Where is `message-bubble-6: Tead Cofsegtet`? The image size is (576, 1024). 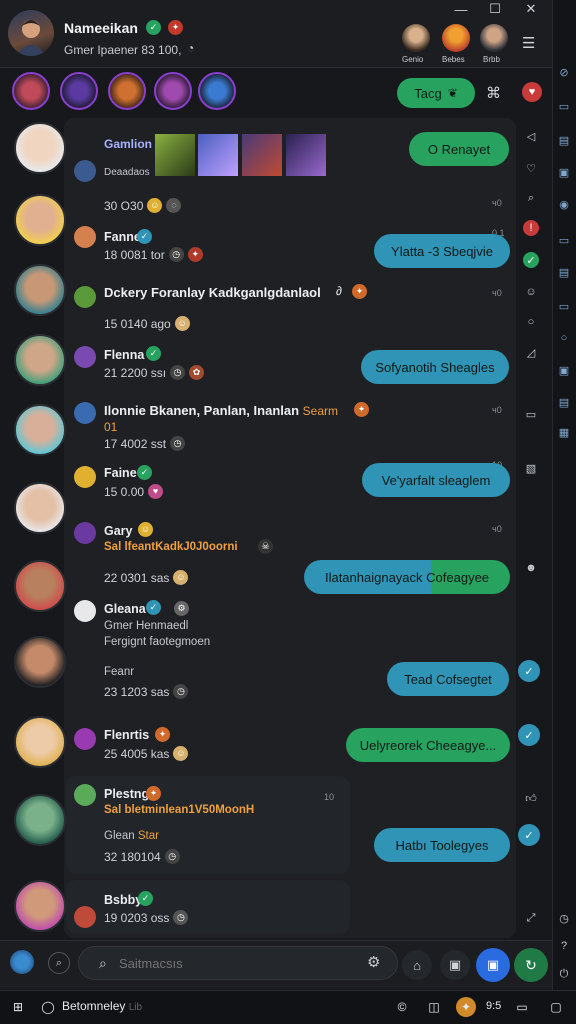 message-bubble-6: Tead Cofsegtet is located at coordinates (448, 679).